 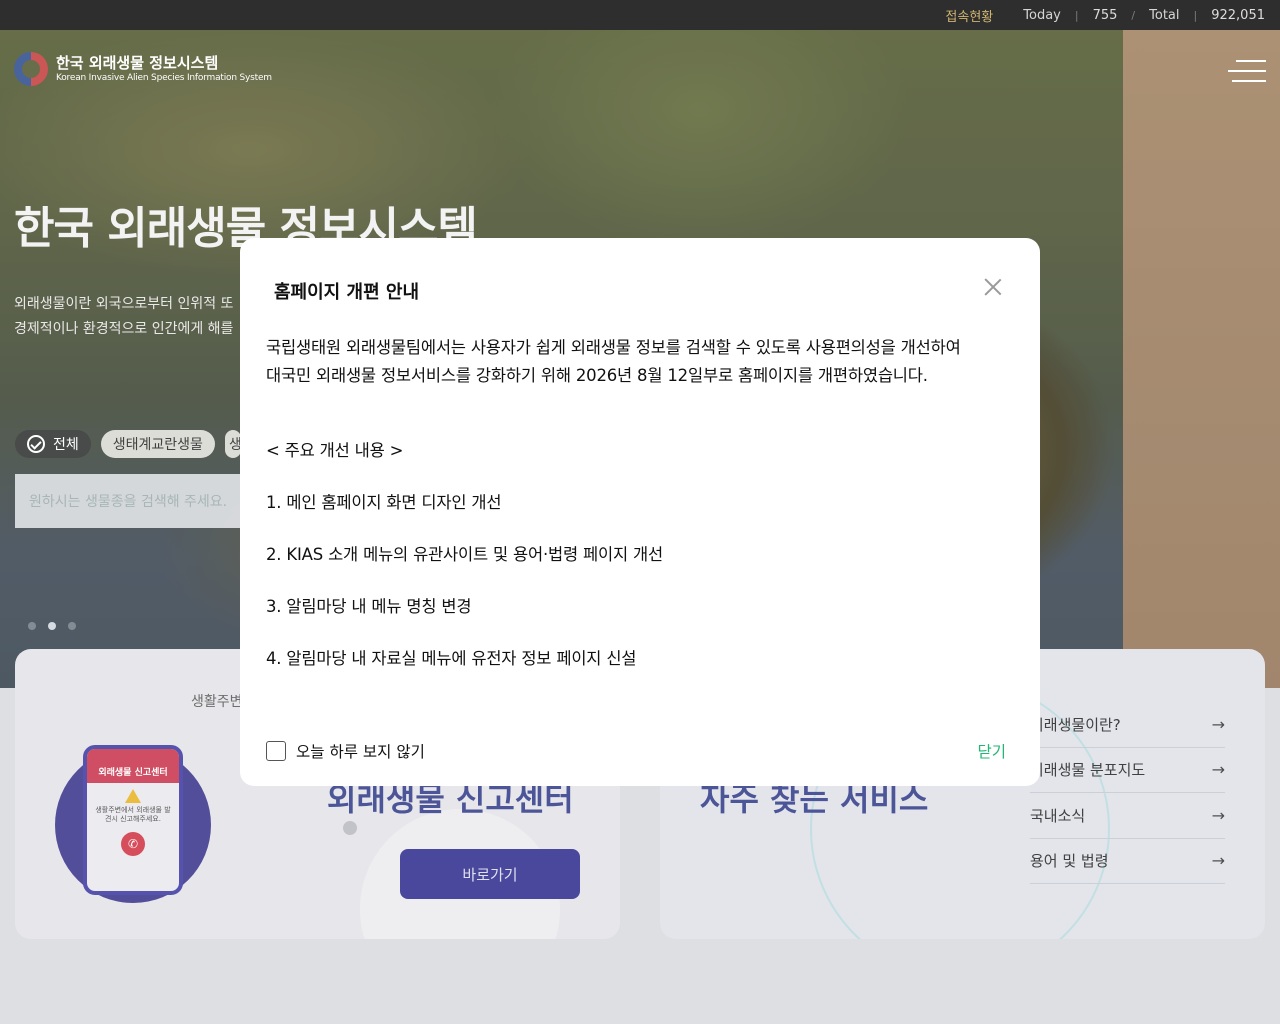 I want to click on improvement-item: 3. 알림마당 내 메뉴 명칭 변경, so click(x=369, y=606).